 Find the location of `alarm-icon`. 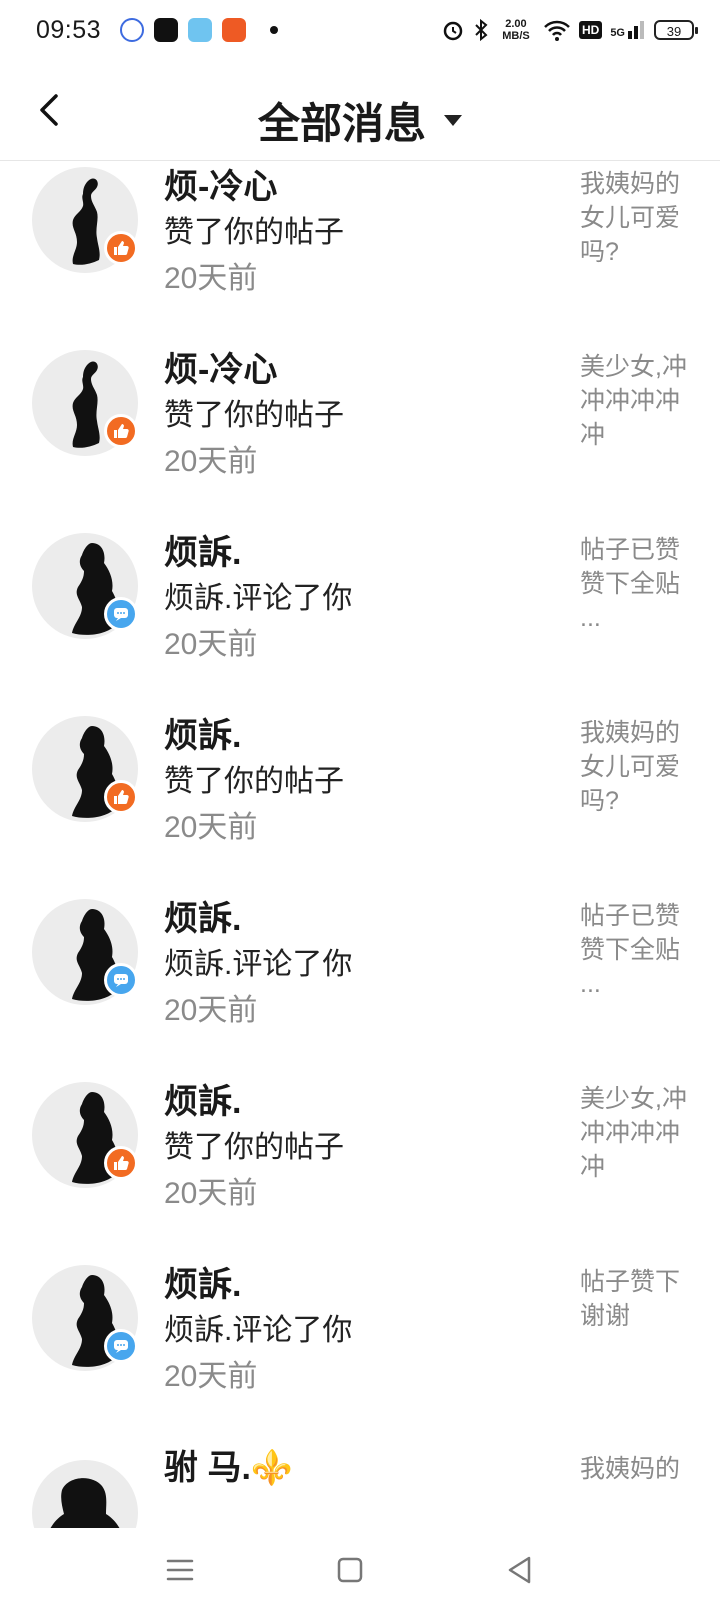

alarm-icon is located at coordinates (453, 31).